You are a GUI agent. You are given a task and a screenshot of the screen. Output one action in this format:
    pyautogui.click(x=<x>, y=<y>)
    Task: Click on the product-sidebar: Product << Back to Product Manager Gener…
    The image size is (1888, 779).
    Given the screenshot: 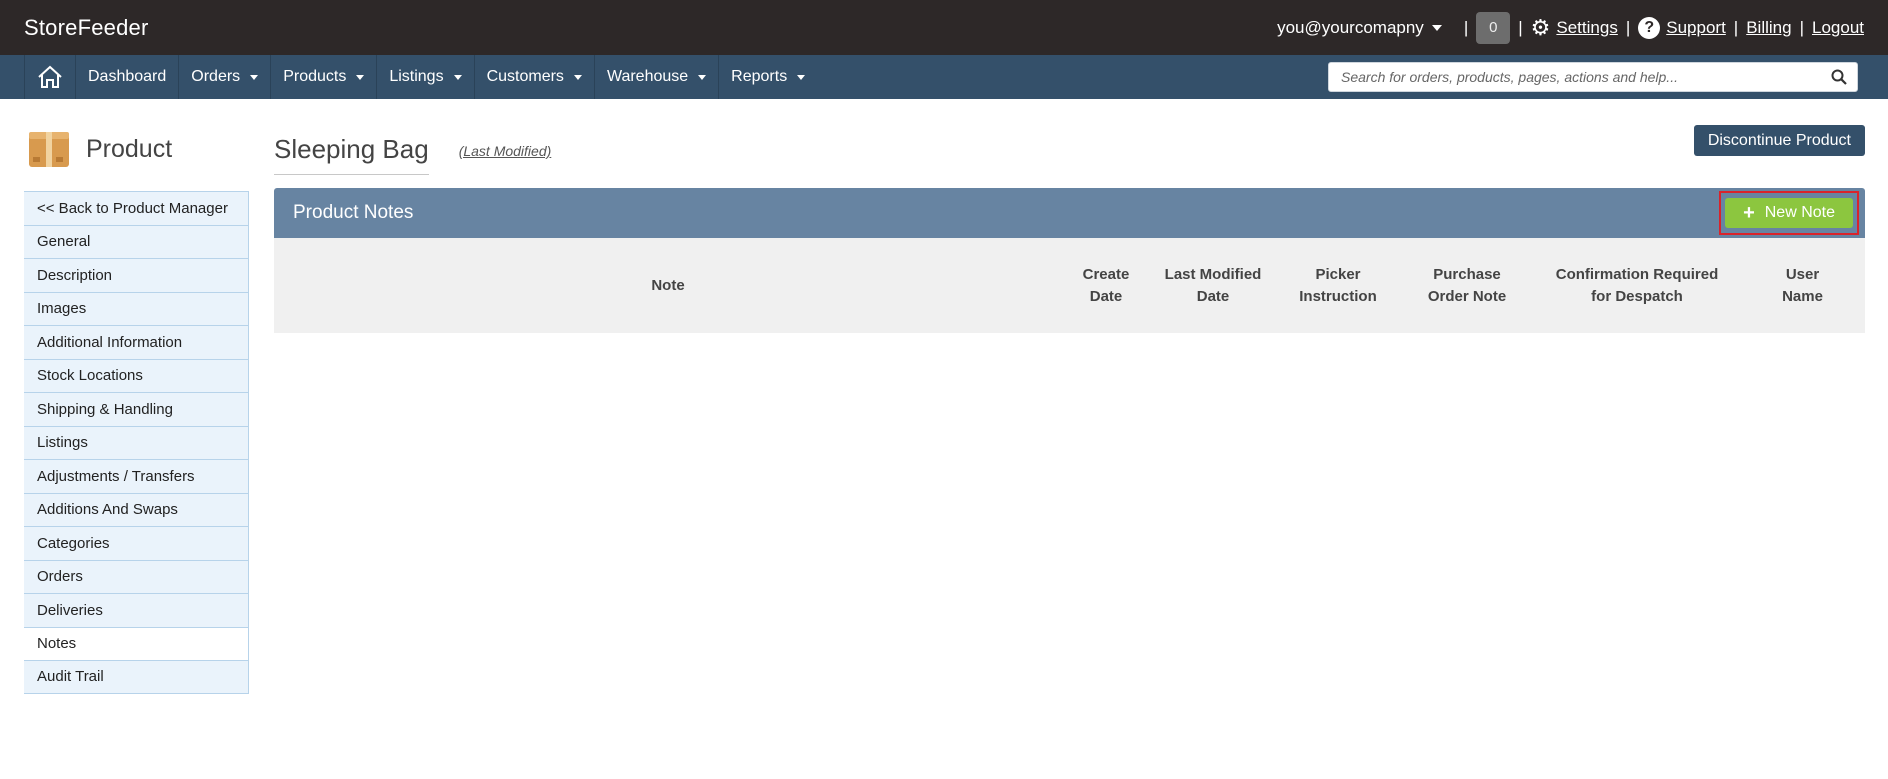 What is the action you would take?
    pyautogui.click(x=136, y=409)
    